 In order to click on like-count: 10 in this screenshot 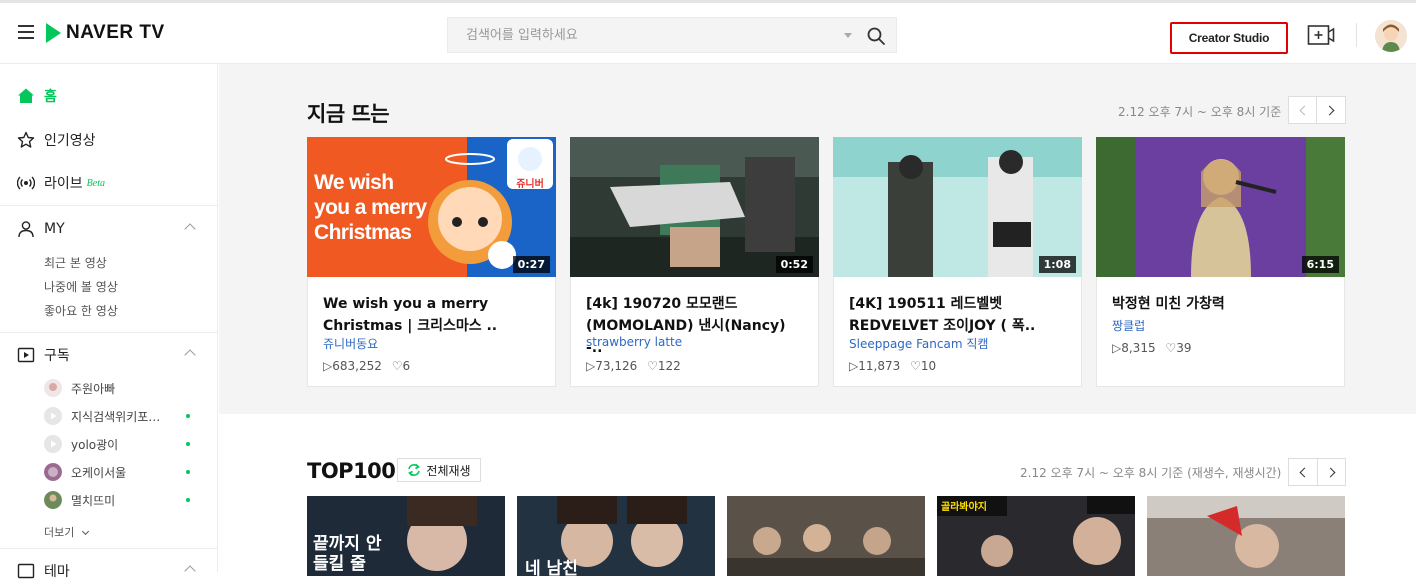, I will do `click(928, 366)`.